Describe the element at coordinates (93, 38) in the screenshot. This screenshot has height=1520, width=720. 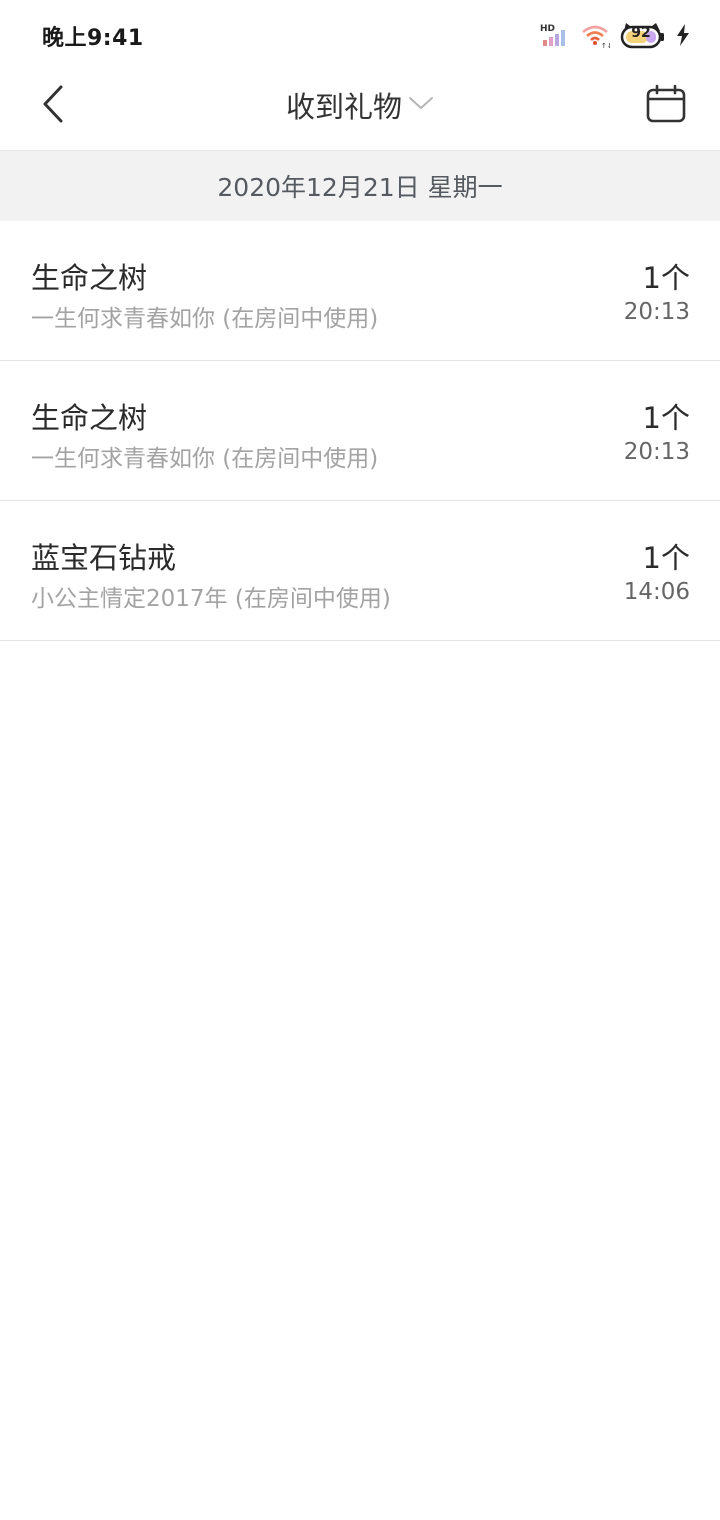
I see `status-time: 晚上9:41` at that location.